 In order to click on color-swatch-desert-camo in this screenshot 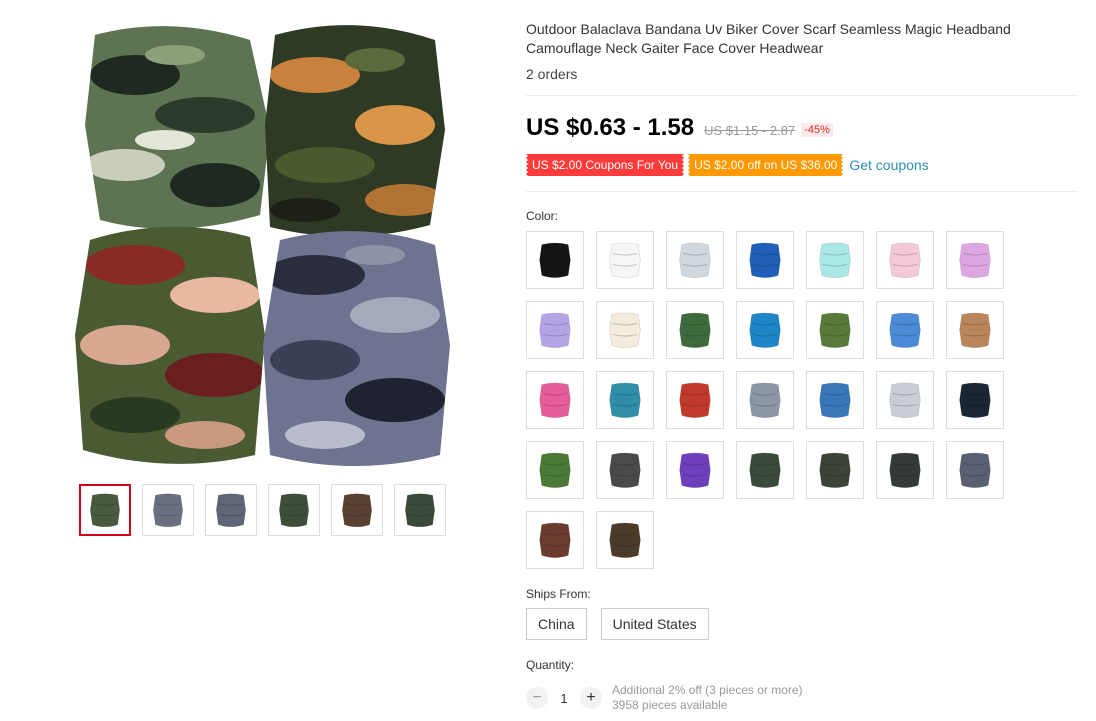, I will do `click(975, 330)`.